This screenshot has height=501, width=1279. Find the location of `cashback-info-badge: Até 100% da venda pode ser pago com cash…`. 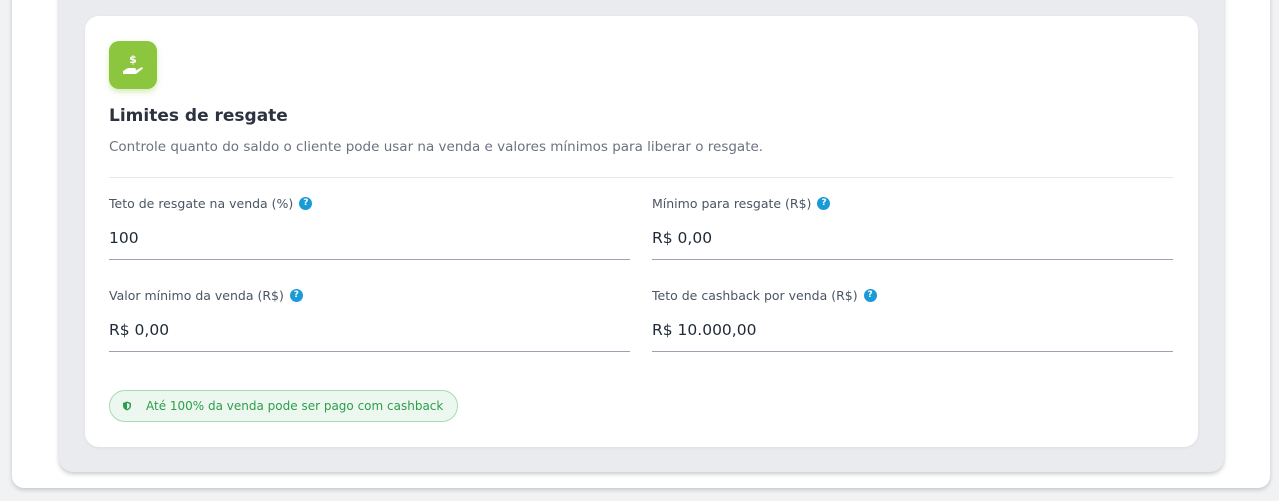

cashback-info-badge: Até 100% da venda pode ser pago com cash… is located at coordinates (284, 406).